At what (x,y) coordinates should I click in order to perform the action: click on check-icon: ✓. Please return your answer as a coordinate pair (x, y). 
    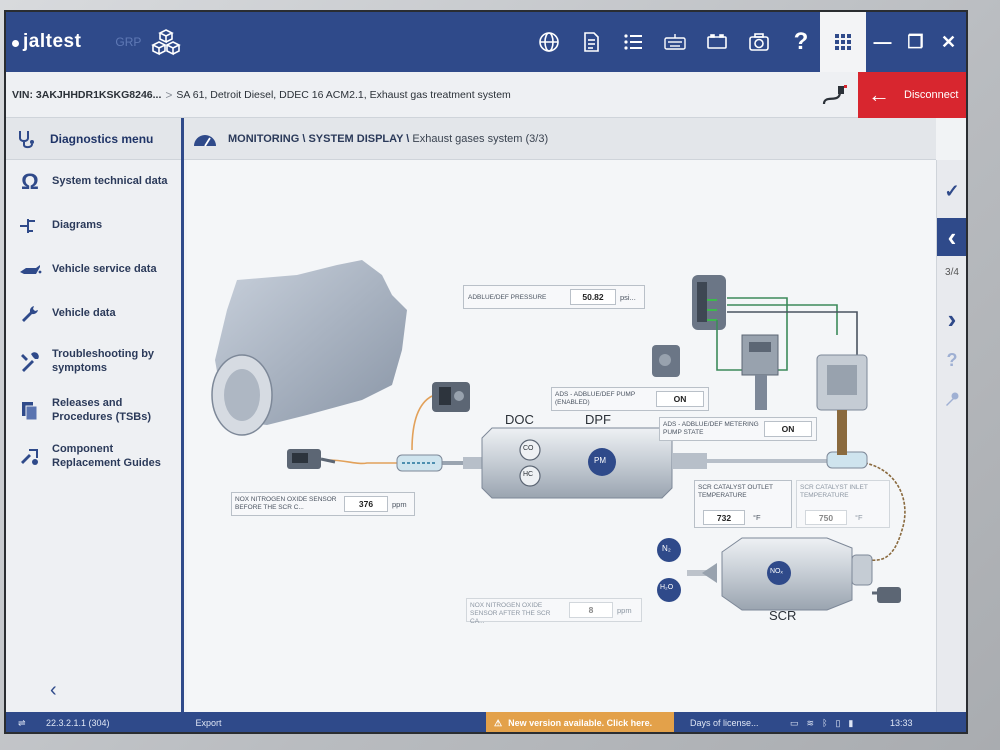
    Looking at the image, I should click on (952, 190).